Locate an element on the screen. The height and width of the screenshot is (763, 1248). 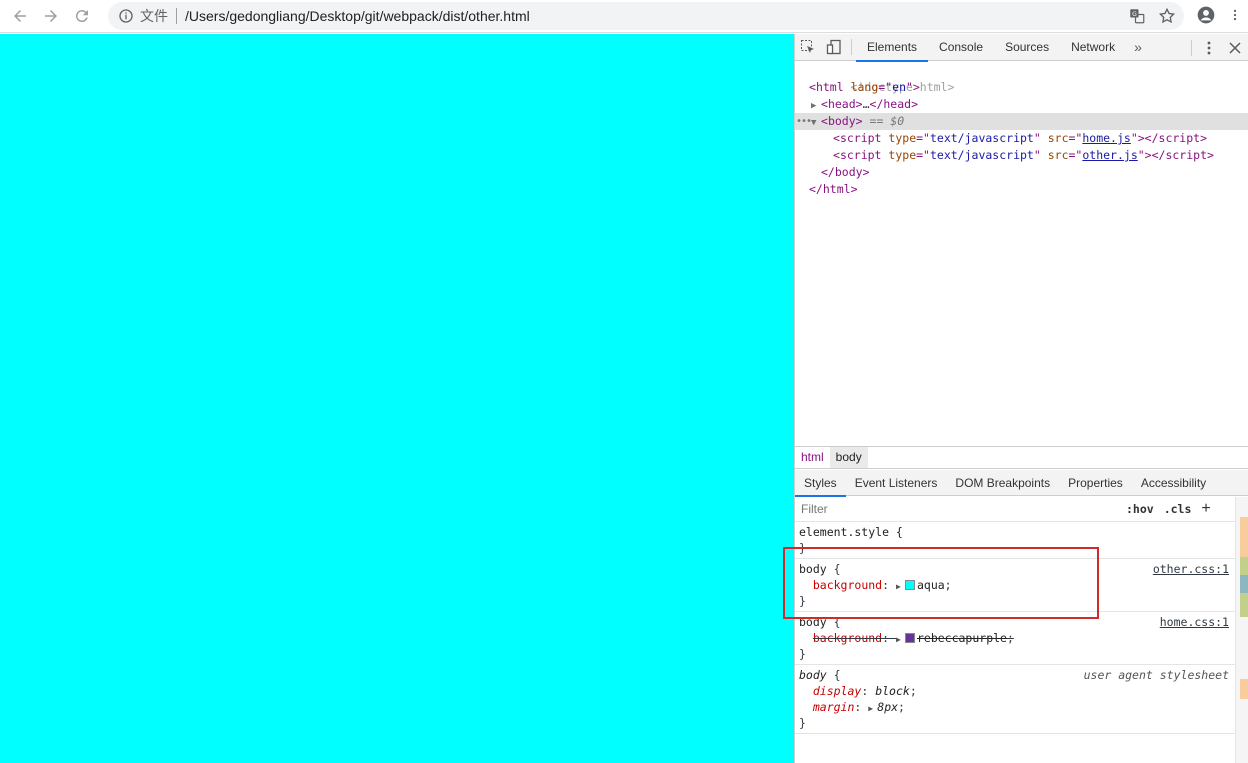
tab-accessibility: Accessibility is located at coordinates (1173, 483).